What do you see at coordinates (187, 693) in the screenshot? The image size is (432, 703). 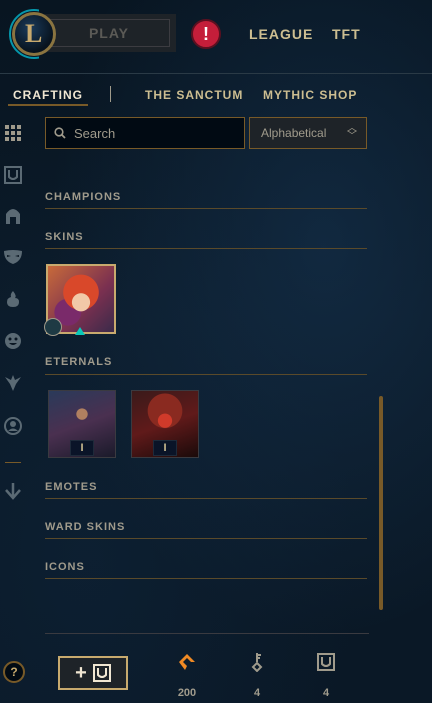 I see `orange-essence-count: 200` at bounding box center [187, 693].